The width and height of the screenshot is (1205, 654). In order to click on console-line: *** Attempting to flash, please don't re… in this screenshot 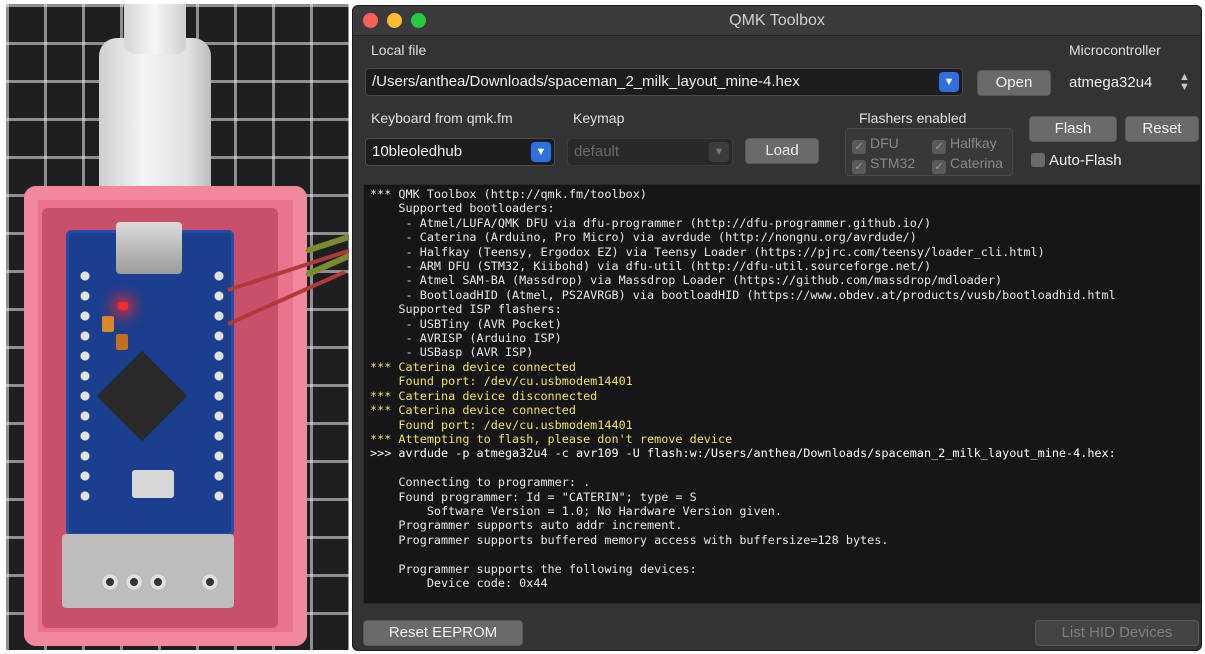, I will do `click(551, 438)`.